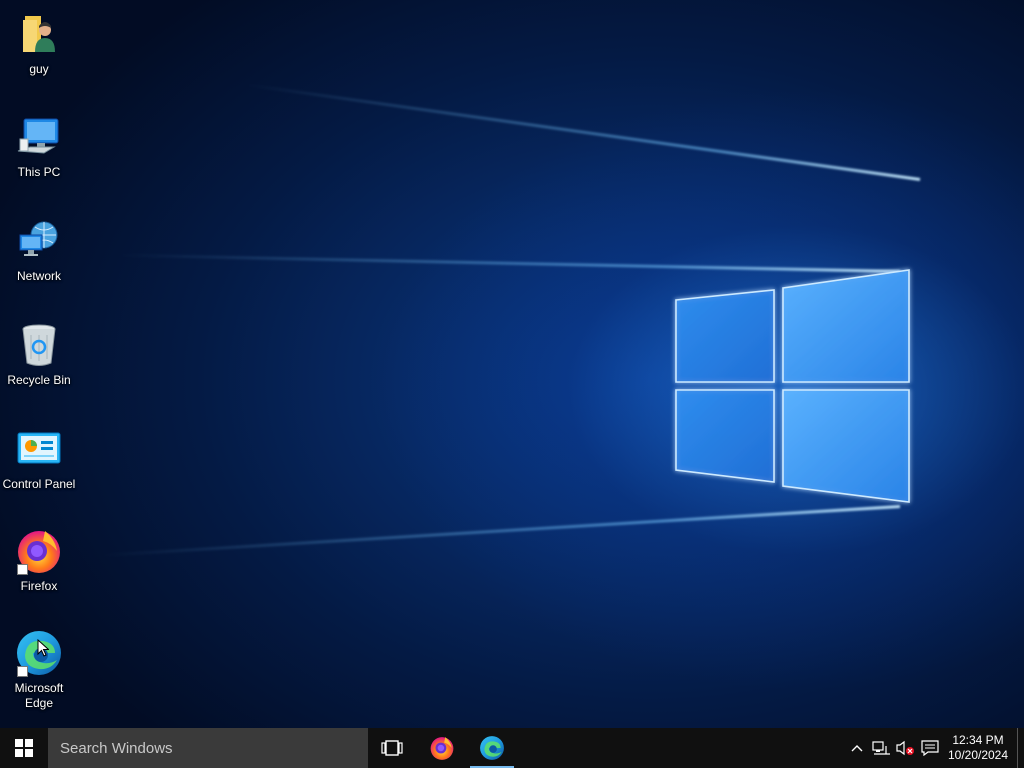 The image size is (1024, 768). Describe the element at coordinates (978, 740) in the screenshot. I see `clock-time: 12:34 PM` at that location.